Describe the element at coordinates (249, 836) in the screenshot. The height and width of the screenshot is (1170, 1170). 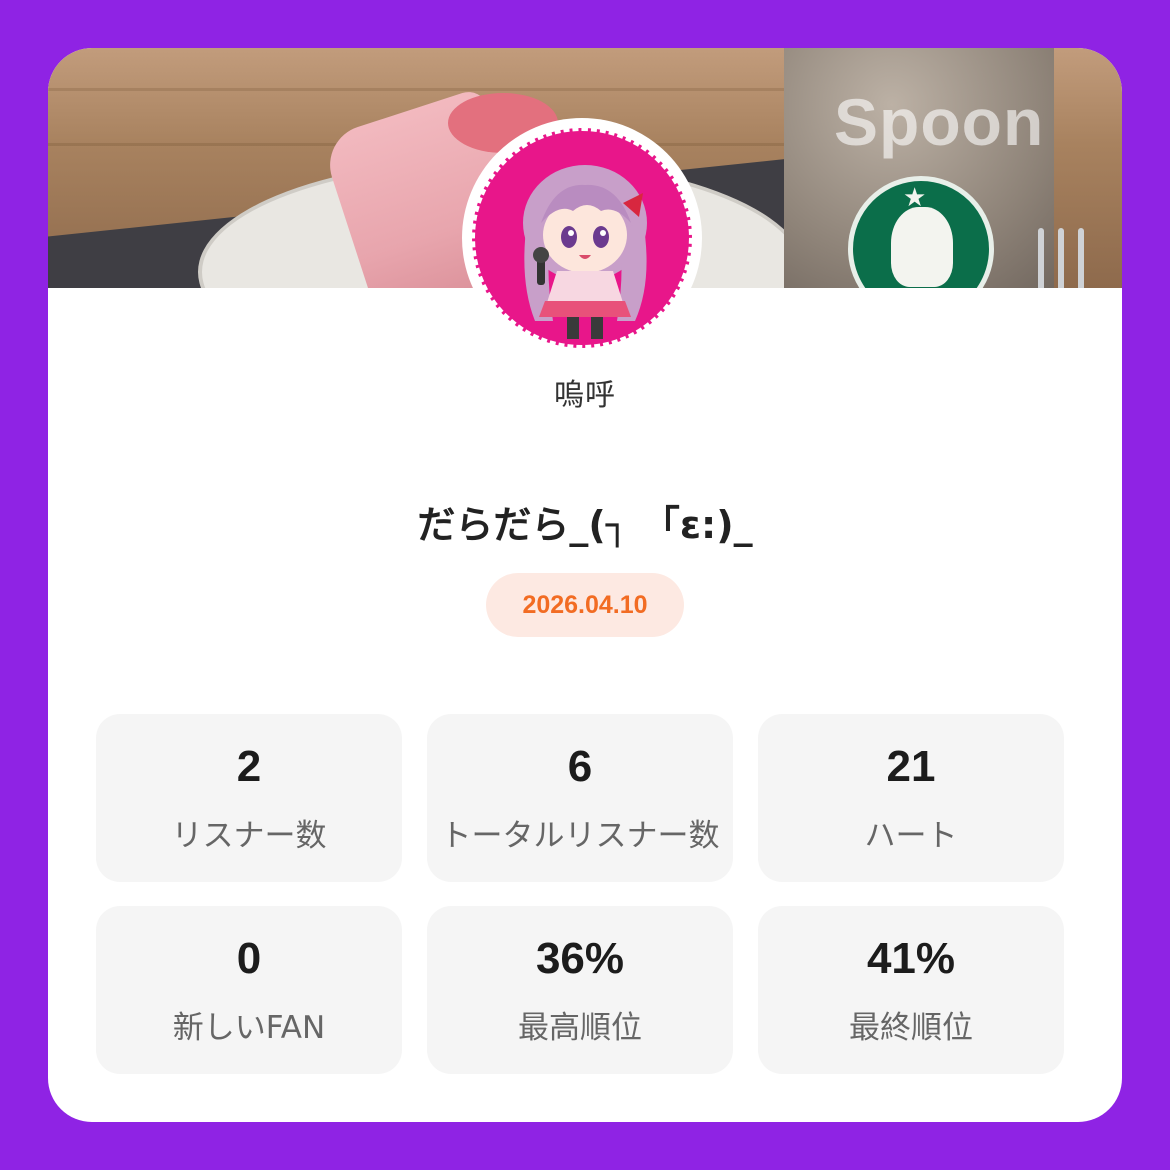
I see `stat-label: リスナー数` at that location.